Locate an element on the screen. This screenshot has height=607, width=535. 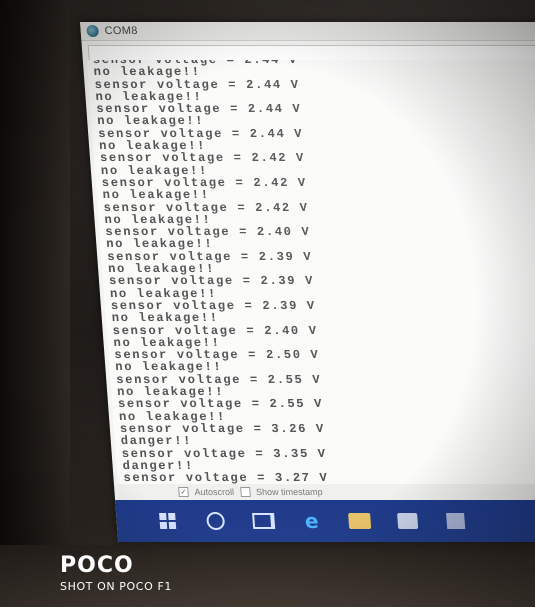
serial-line: sensor voltage = 3.35 V is located at coordinates (325, 453).